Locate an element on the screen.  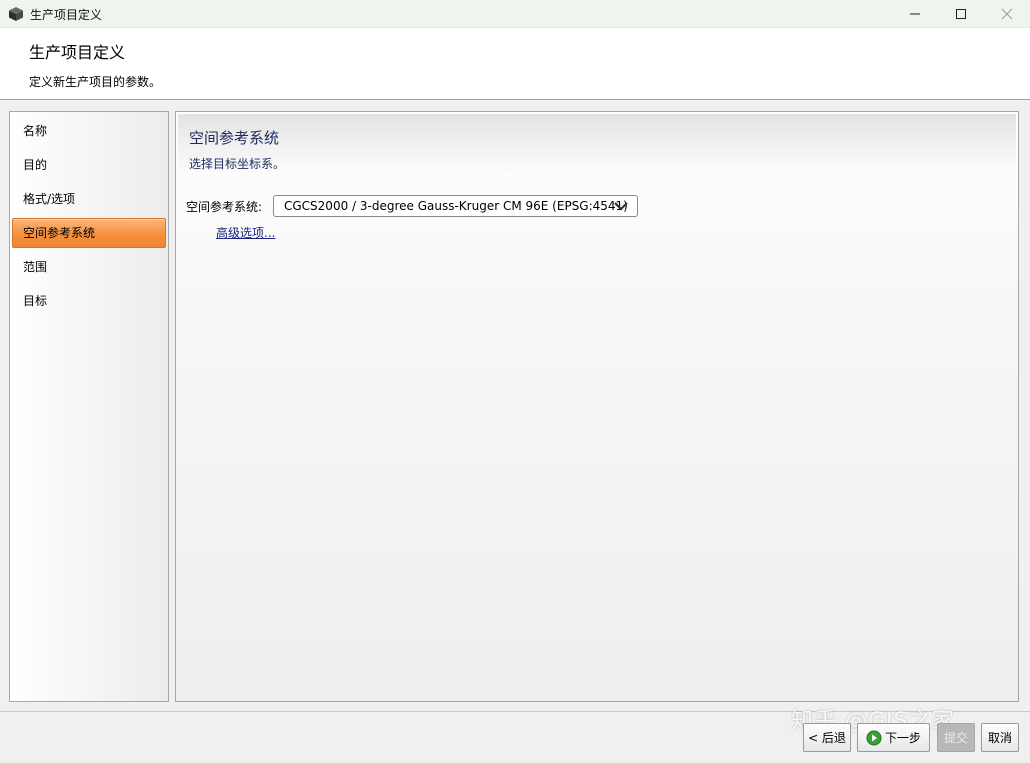
wizard-header: 生产项目定义 定义新生产项目的参数。 is located at coordinates (515, 64).